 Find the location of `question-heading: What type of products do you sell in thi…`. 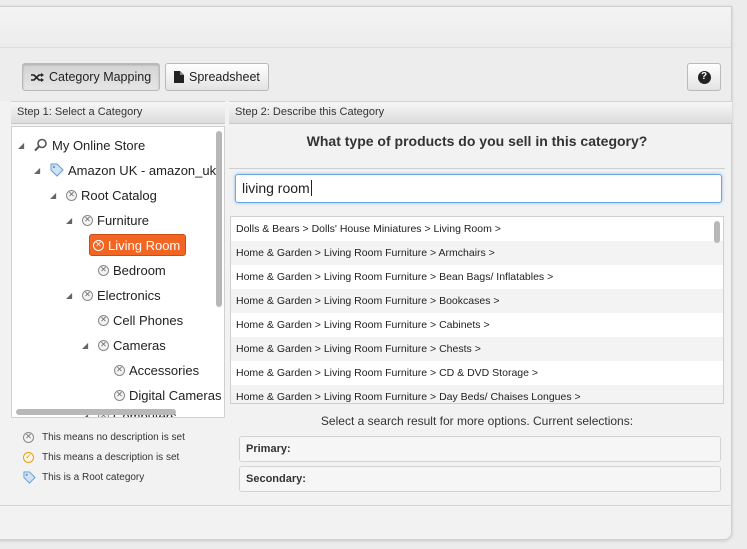

question-heading: What type of products do you sell in thi… is located at coordinates (477, 141).